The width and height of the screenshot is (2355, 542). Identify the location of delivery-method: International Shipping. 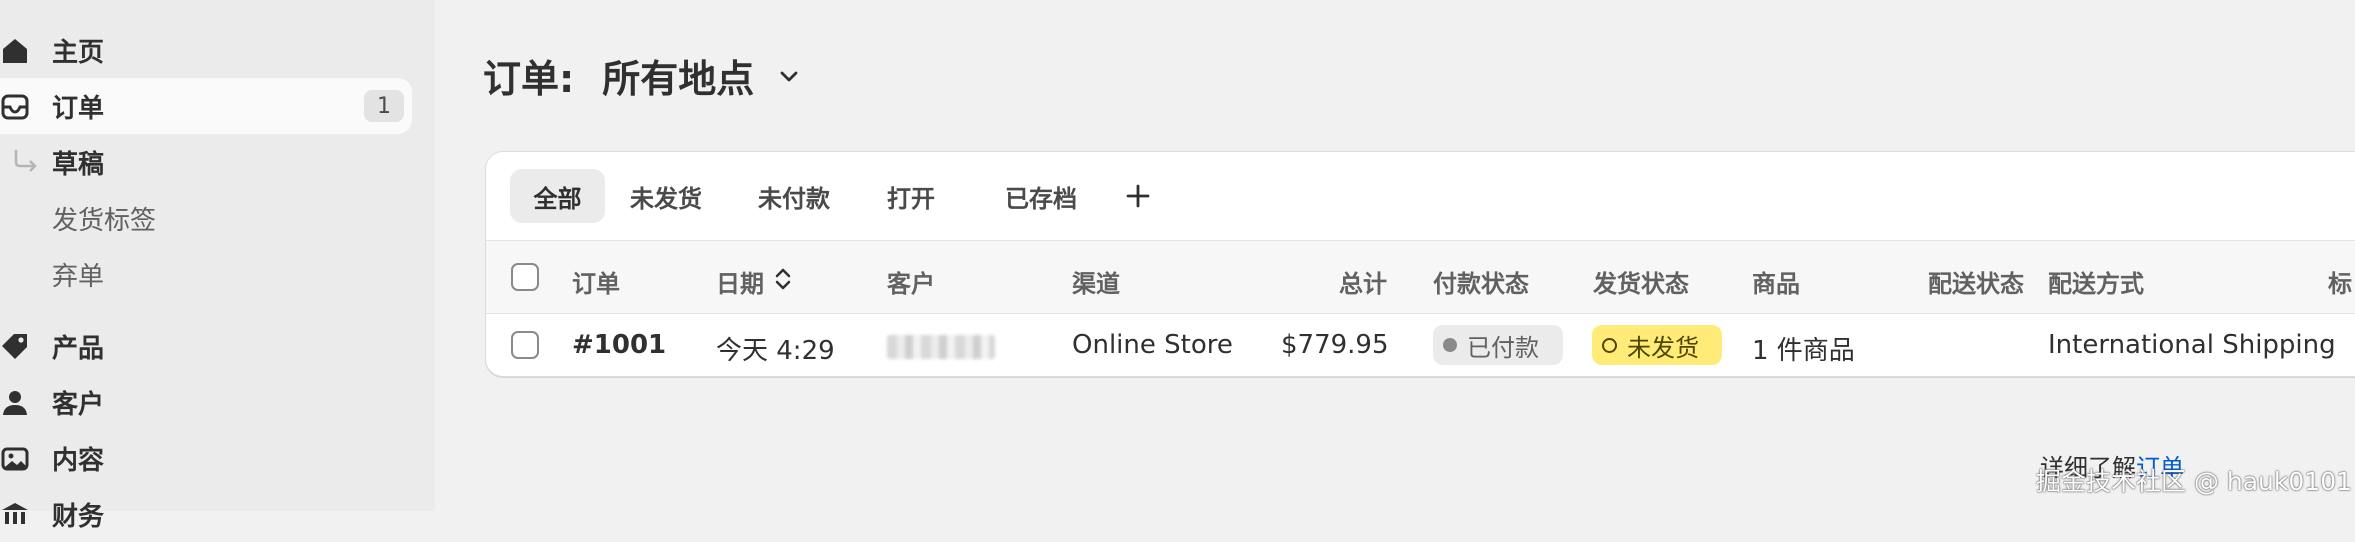
(2192, 345).